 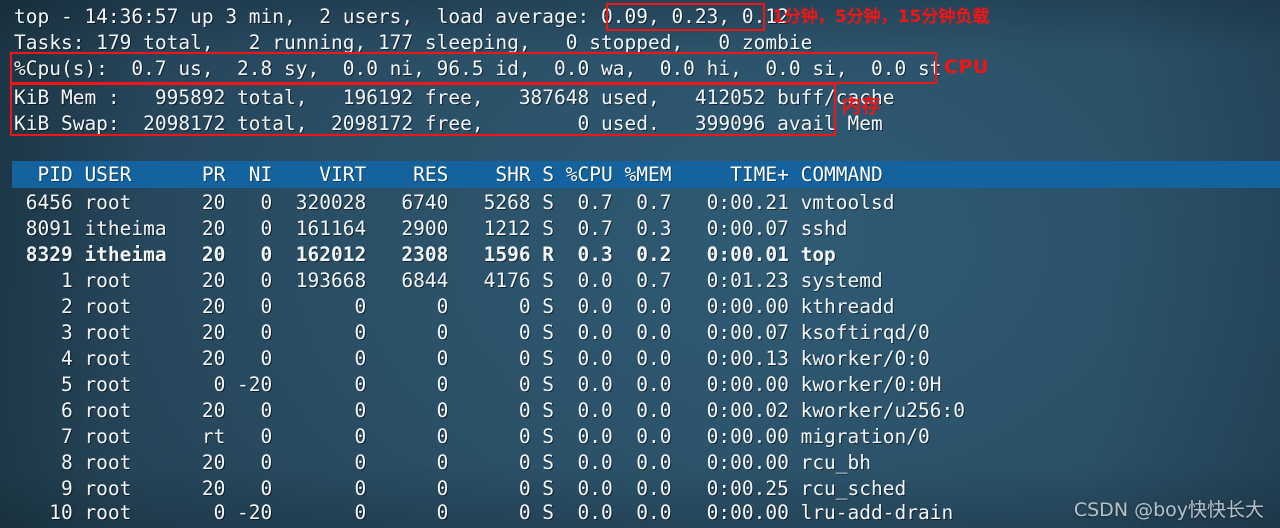 I want to click on cpu-annotation-label: CPU, so click(x=966, y=67).